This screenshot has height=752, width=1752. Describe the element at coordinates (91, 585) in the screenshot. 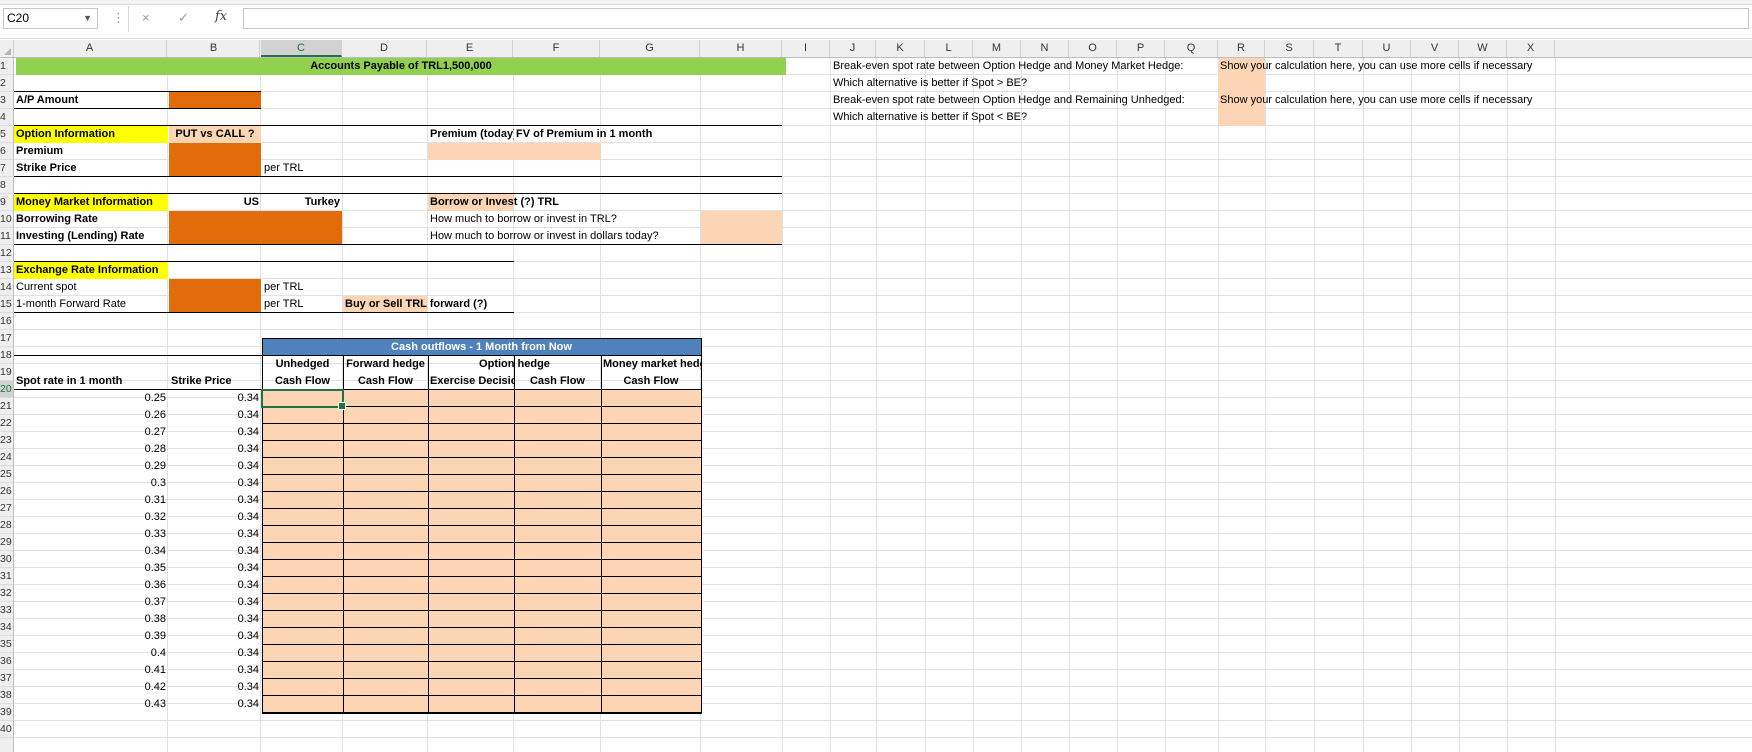

I see `spot-rate-cell: 0.36` at that location.